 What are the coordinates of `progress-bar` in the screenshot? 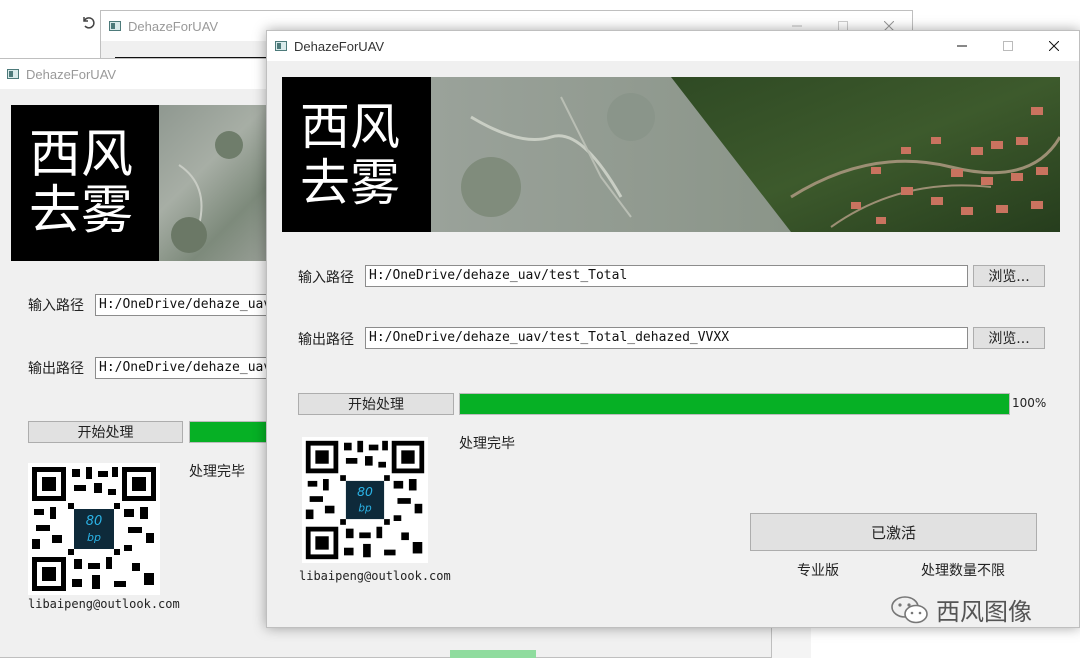 It's located at (734, 404).